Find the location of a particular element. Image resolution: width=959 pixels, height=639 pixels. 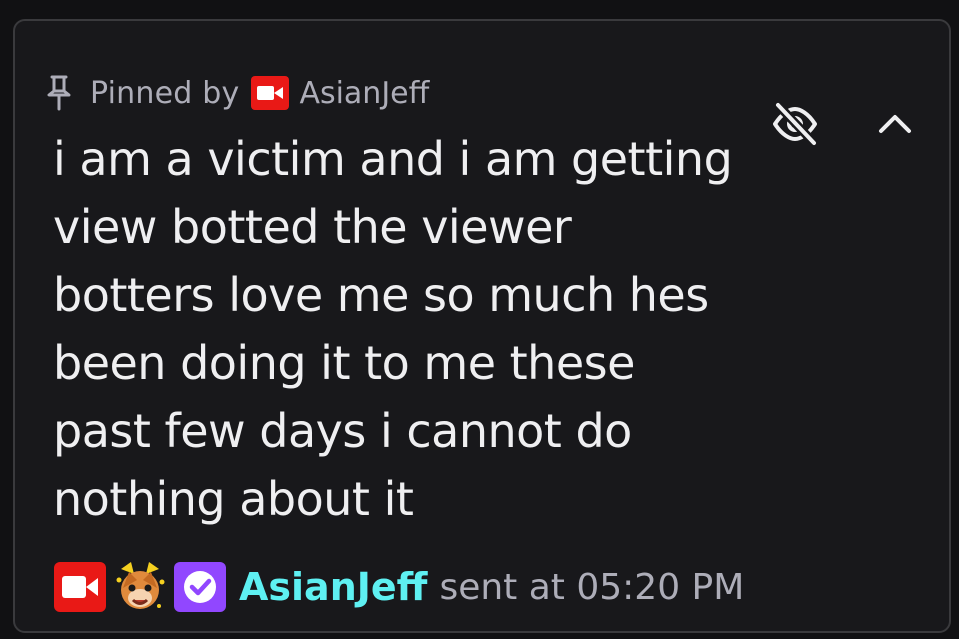

collapse-pin-button is located at coordinates (895, 126).